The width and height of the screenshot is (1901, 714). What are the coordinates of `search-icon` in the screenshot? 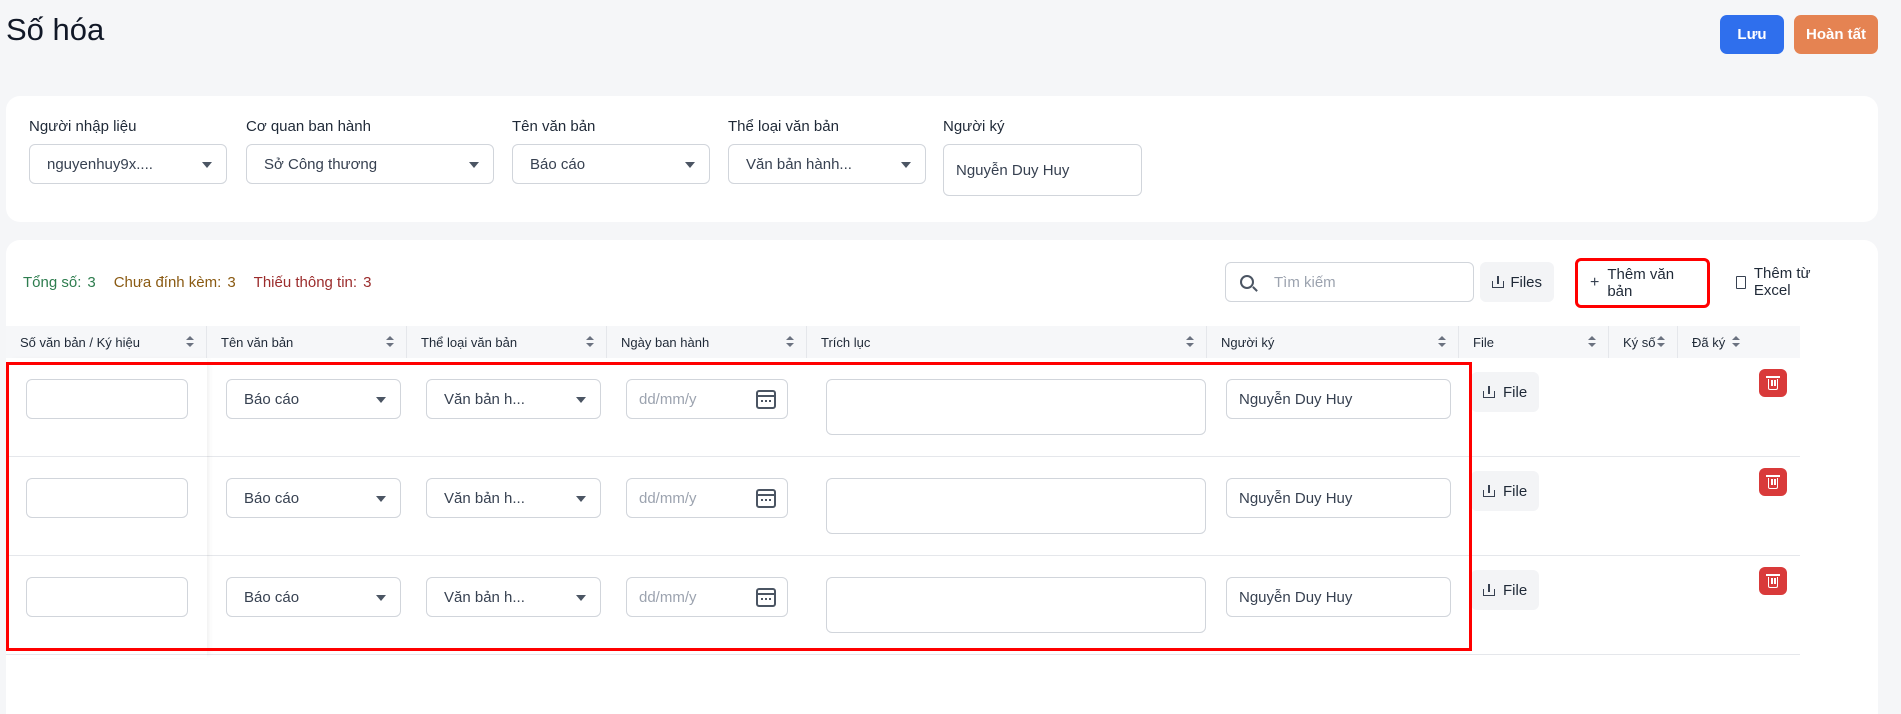 It's located at (1247, 282).